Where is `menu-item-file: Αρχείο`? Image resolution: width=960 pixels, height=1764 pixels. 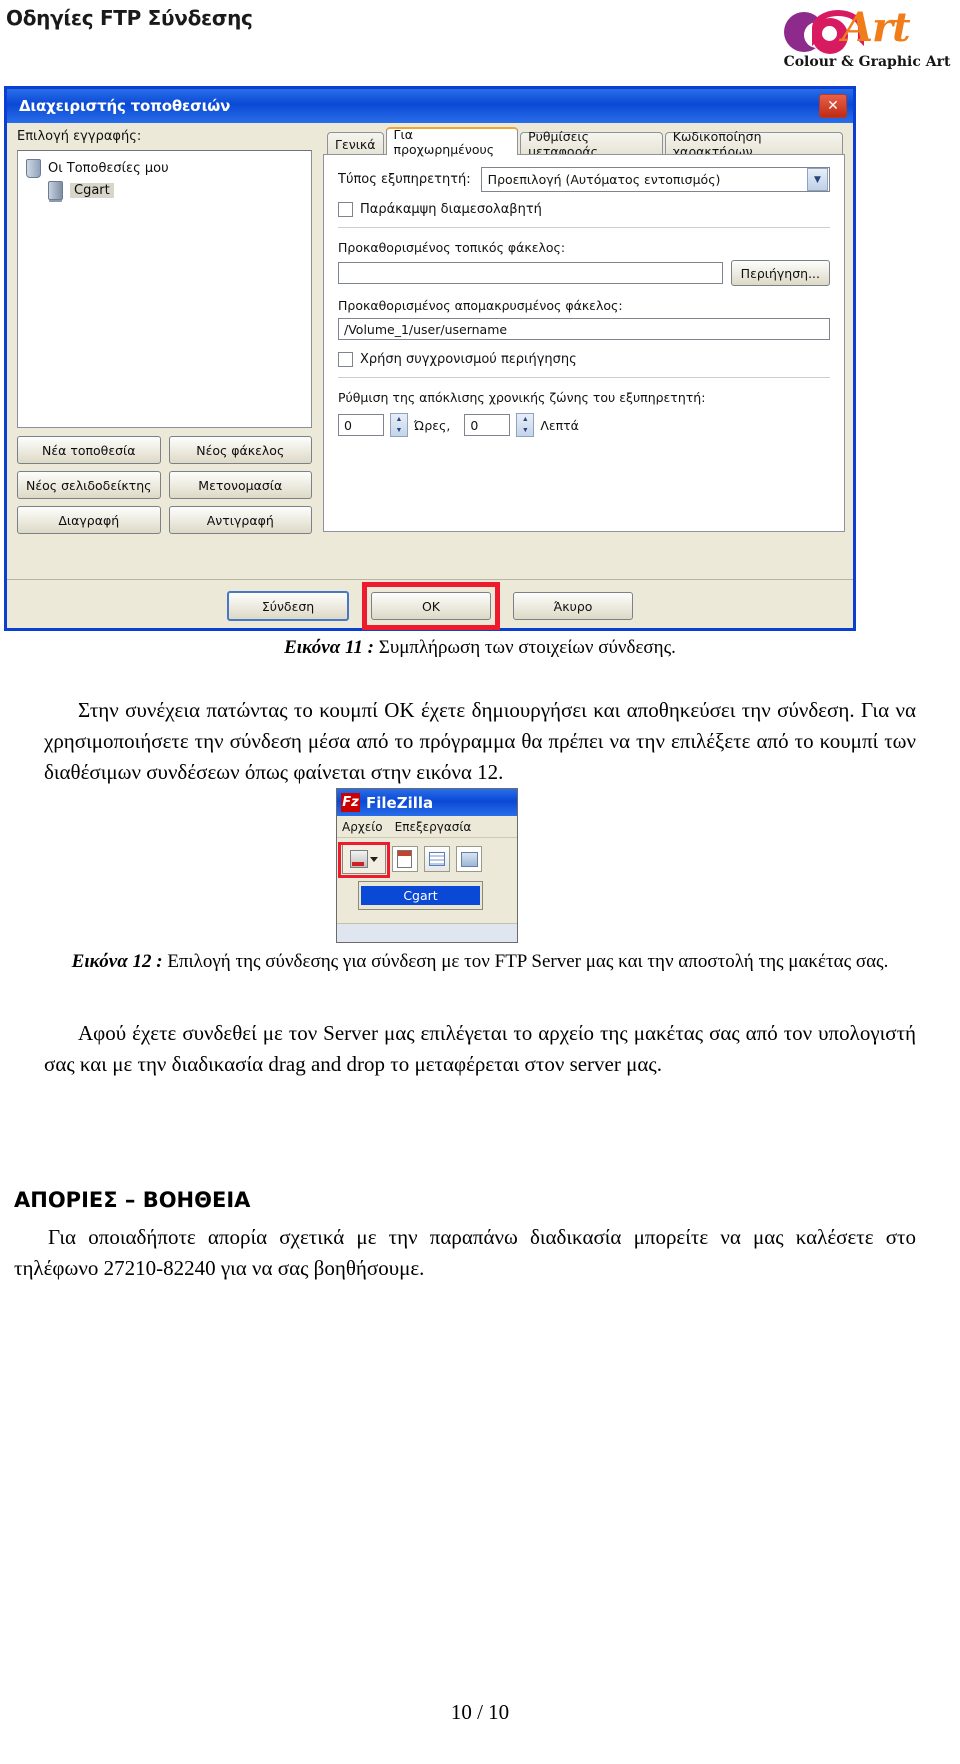
menu-item-file: Αρχείο is located at coordinates (362, 827).